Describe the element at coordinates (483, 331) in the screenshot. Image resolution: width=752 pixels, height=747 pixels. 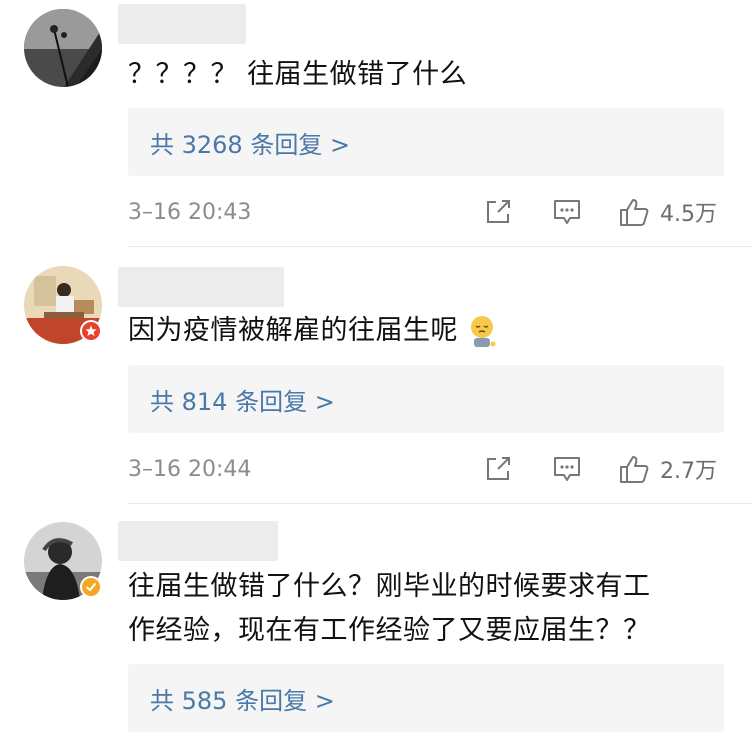
I see `pensive-emoji-icon` at that location.